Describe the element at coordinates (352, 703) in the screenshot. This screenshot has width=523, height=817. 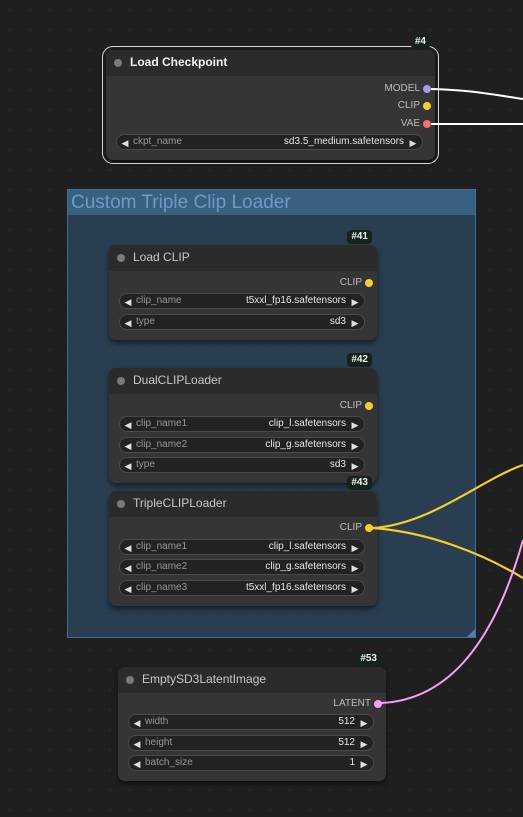
I see `output-label: LATENT` at that location.